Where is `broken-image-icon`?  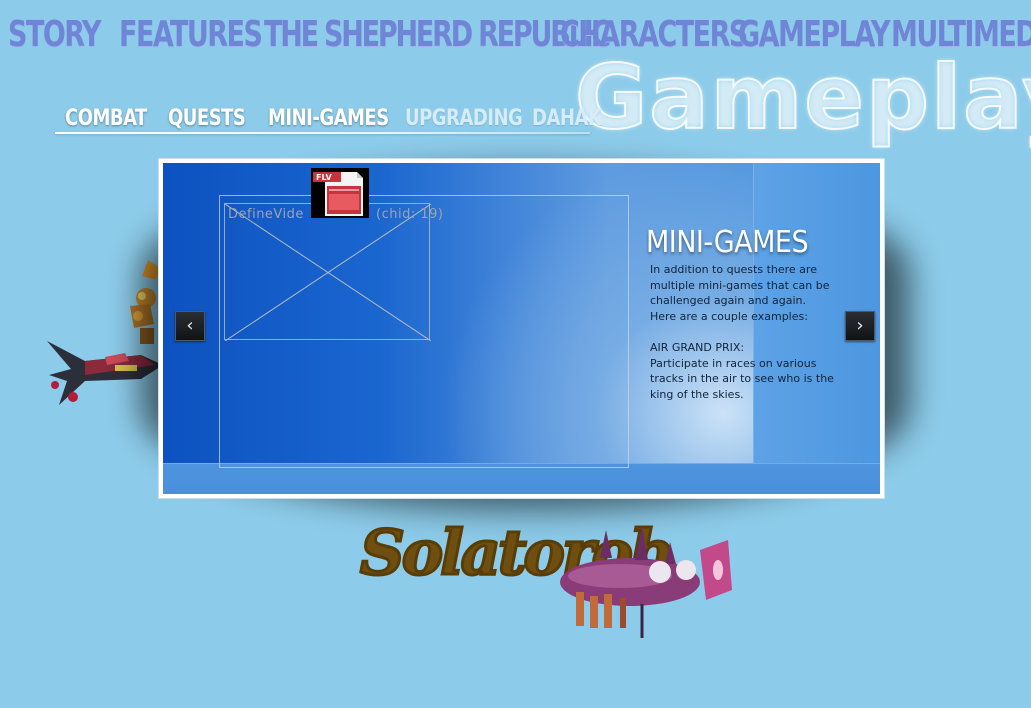 broken-image-icon is located at coordinates (328, 272).